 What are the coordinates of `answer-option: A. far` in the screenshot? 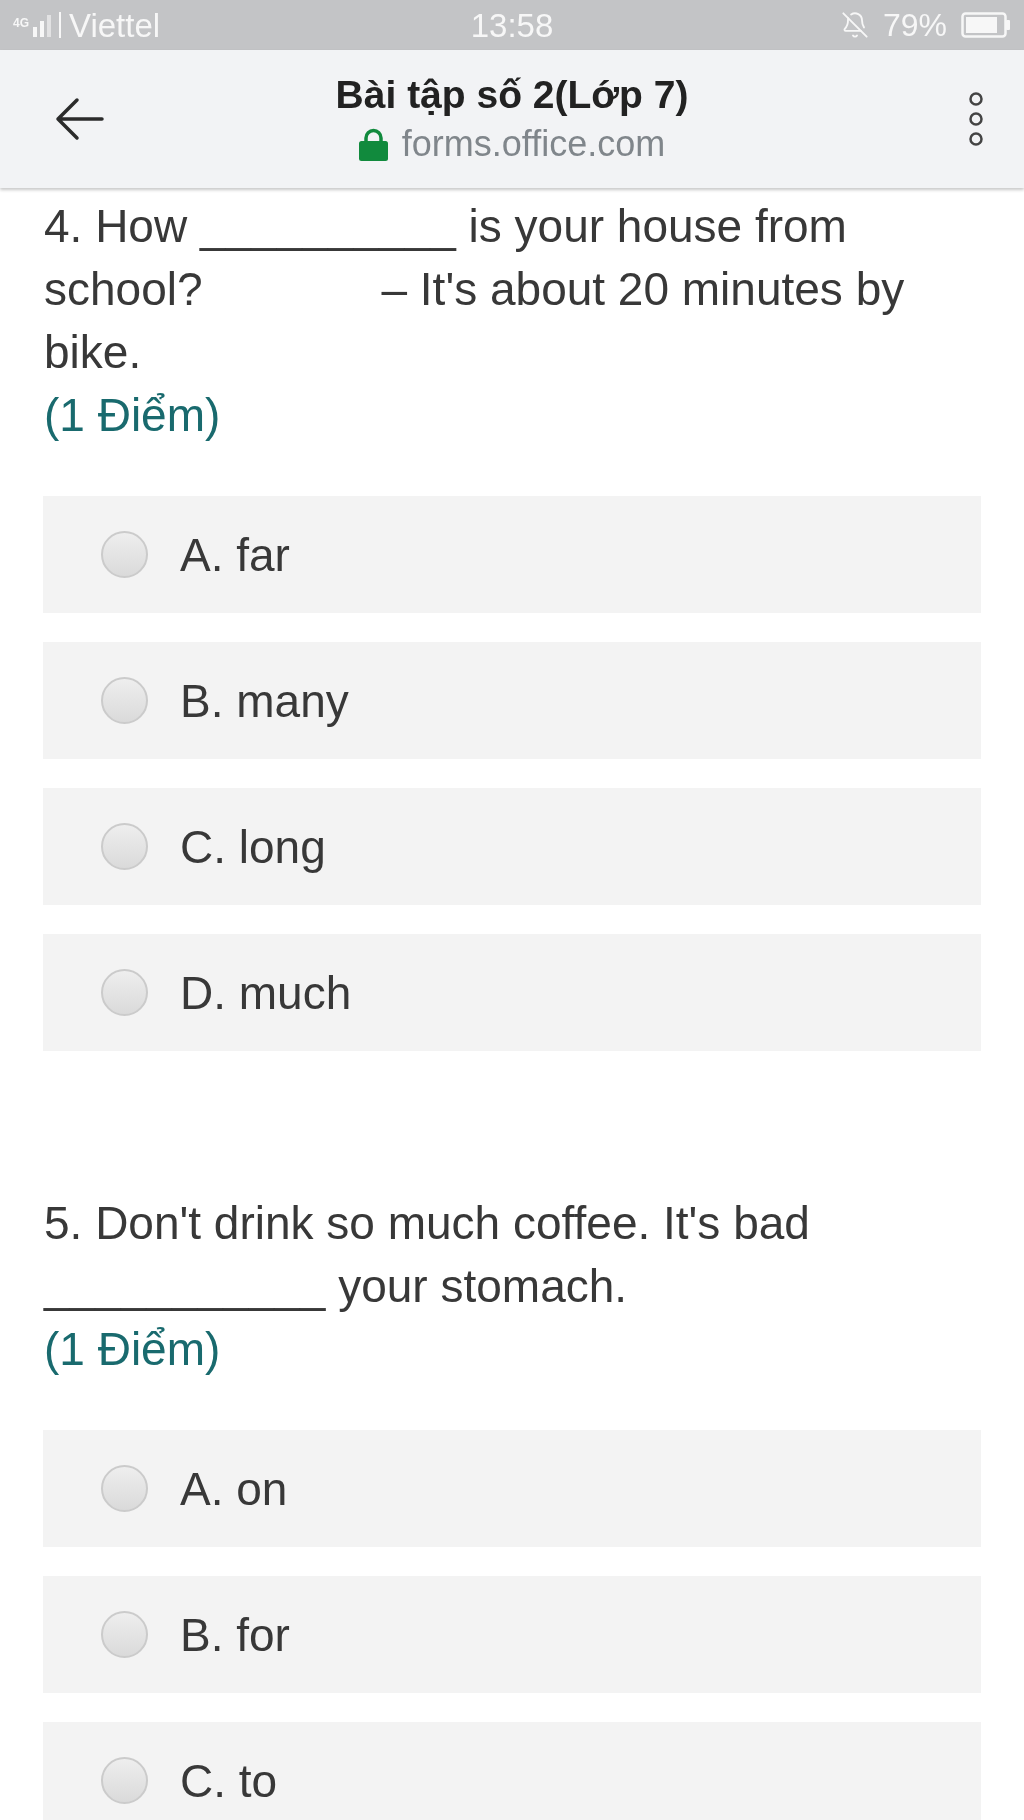 It's located at (512, 554).